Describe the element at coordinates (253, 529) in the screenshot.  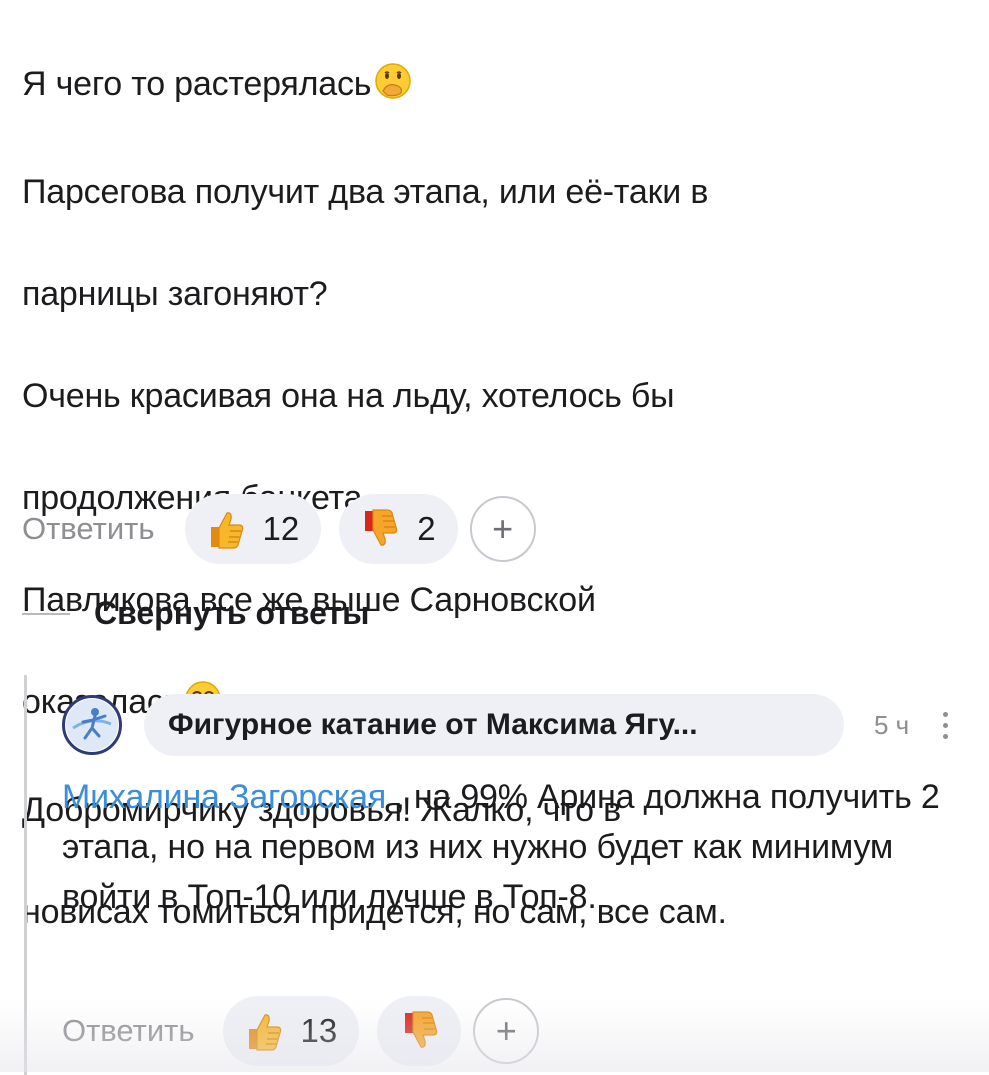
I see `like-button: 12` at that location.